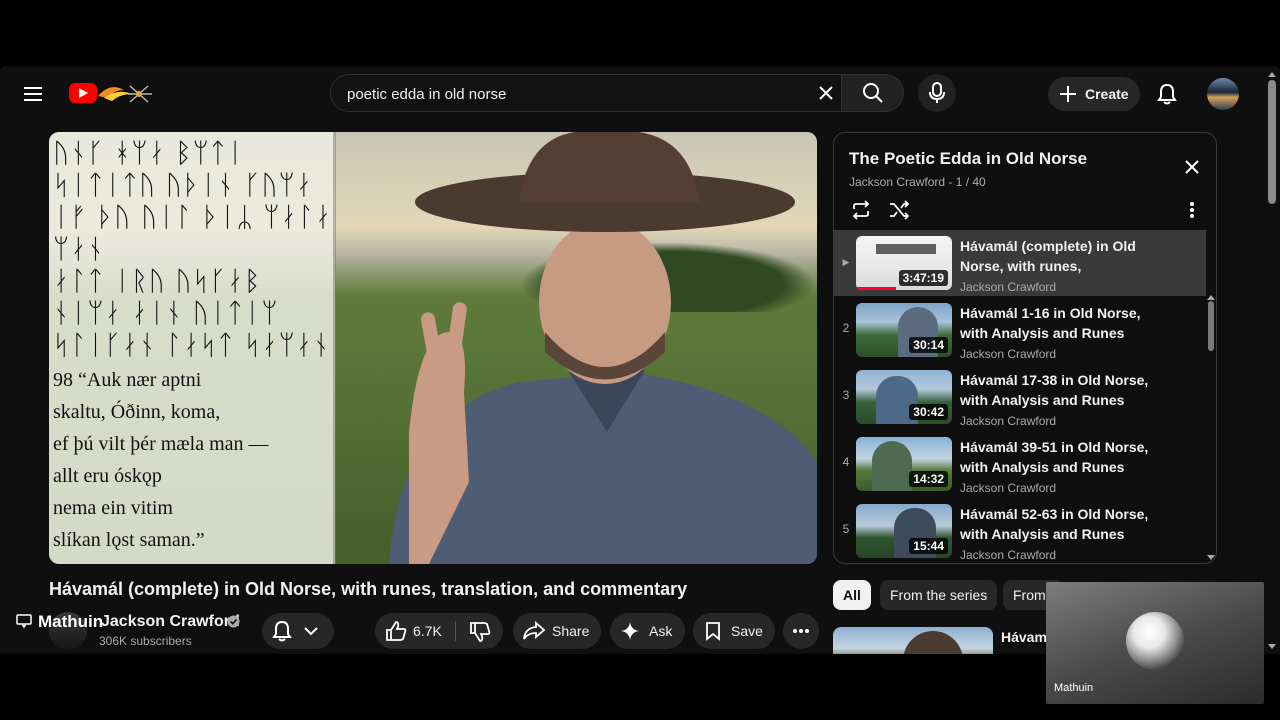  What do you see at coordinates (1074, 688) in the screenshot?
I see `webcam-name: Mathuin` at bounding box center [1074, 688].